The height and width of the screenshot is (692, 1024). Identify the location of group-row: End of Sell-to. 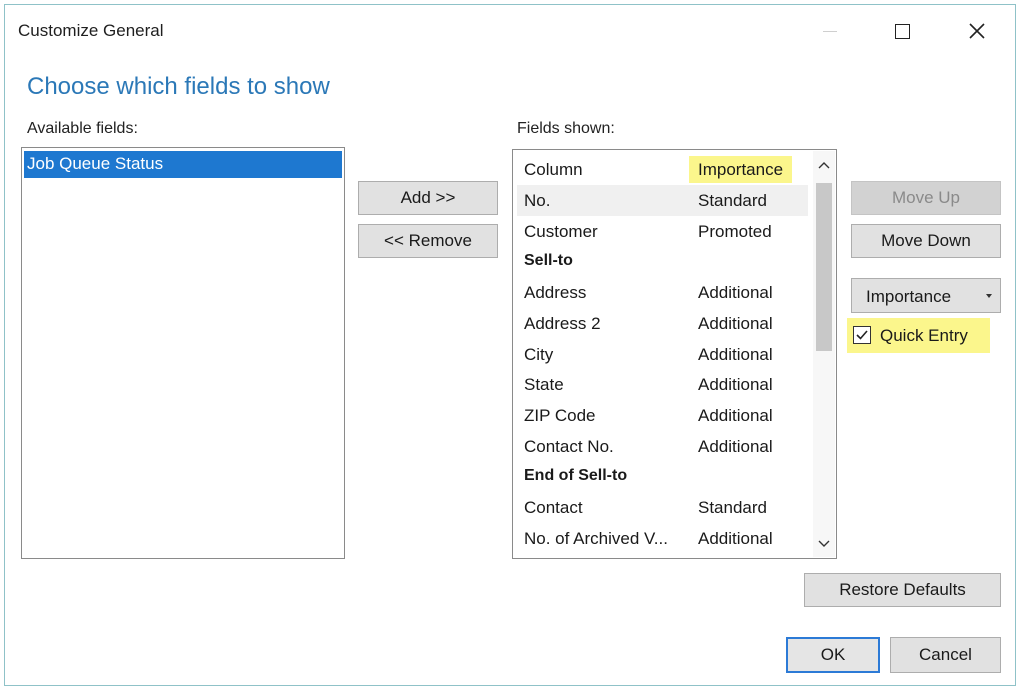
(662, 476).